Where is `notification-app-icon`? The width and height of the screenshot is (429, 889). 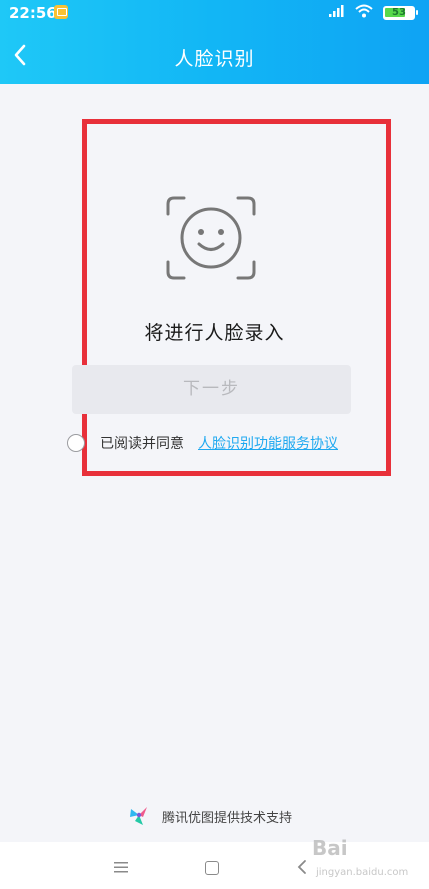 notification-app-icon is located at coordinates (61, 12).